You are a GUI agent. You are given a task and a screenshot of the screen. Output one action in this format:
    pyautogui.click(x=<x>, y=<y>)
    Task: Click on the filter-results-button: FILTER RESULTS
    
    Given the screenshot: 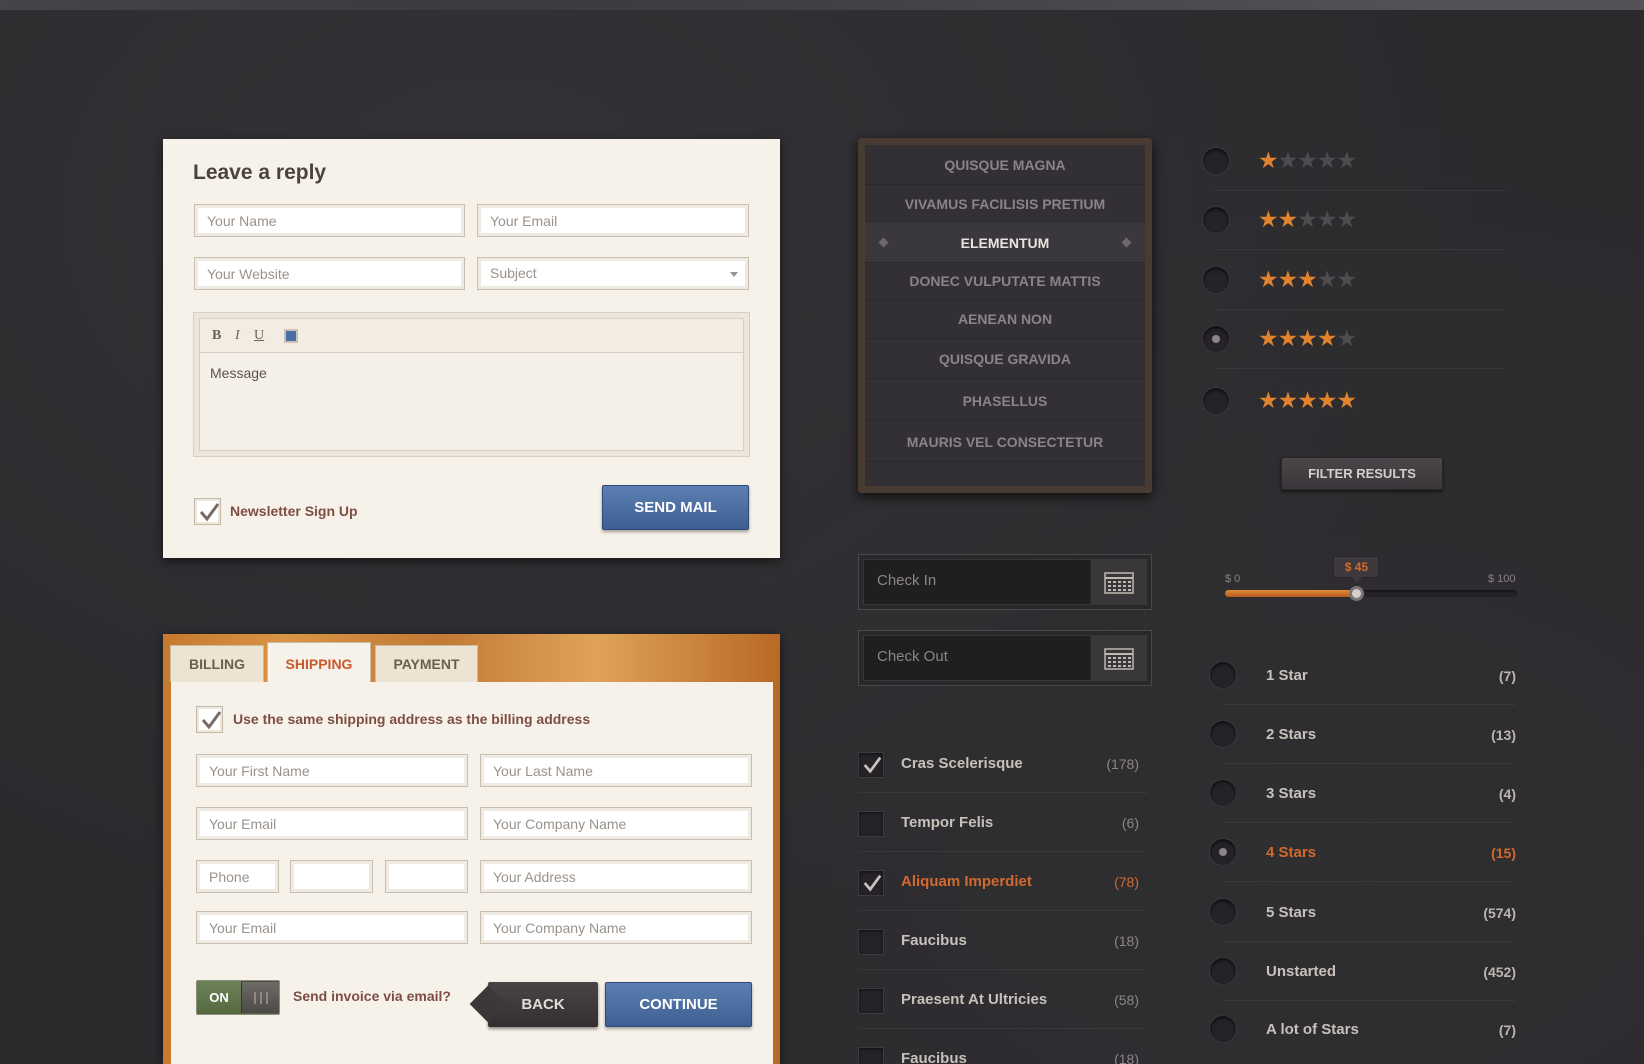 What is the action you would take?
    pyautogui.click(x=1362, y=473)
    